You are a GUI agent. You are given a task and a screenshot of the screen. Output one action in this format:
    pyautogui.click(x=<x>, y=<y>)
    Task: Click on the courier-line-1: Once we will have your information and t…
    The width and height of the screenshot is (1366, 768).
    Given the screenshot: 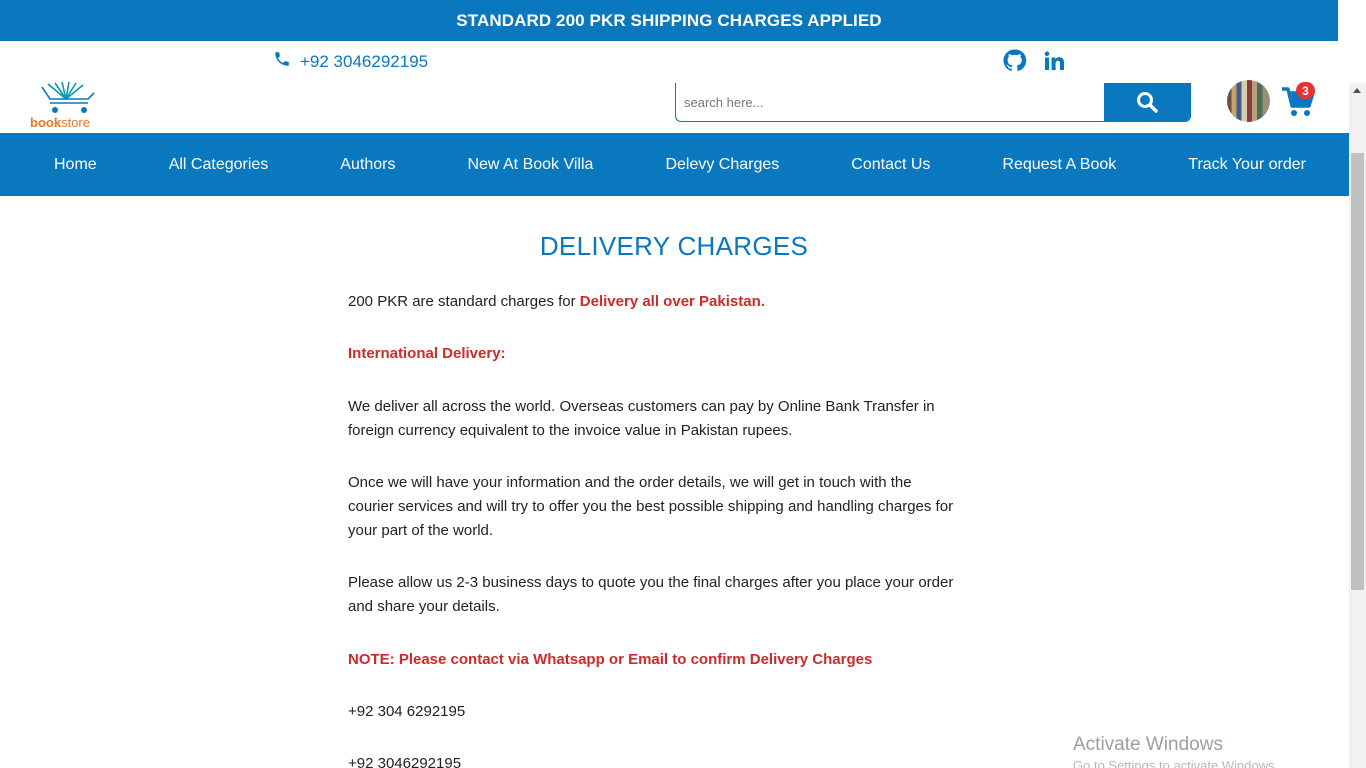 What is the action you would take?
    pyautogui.click(x=630, y=482)
    